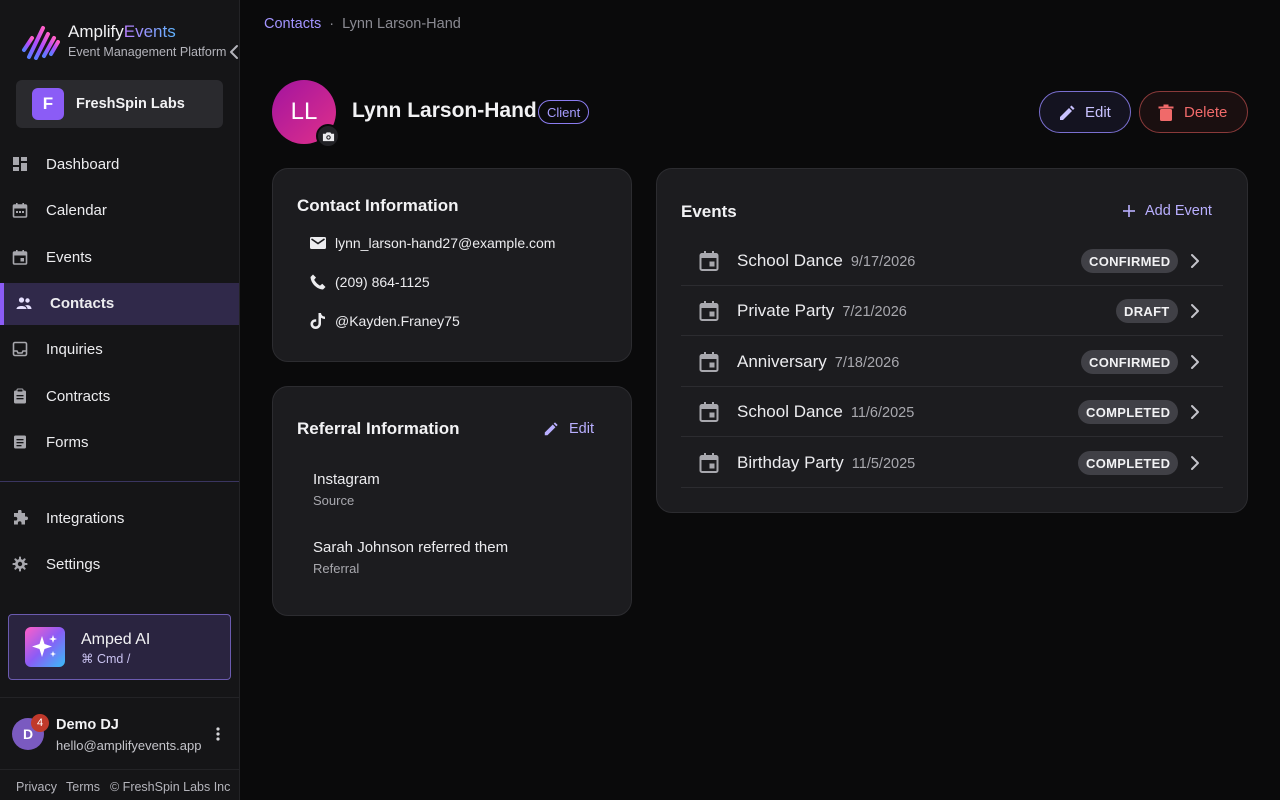  What do you see at coordinates (444, 110) in the screenshot?
I see `page-title: Lynn Larson-Hand` at bounding box center [444, 110].